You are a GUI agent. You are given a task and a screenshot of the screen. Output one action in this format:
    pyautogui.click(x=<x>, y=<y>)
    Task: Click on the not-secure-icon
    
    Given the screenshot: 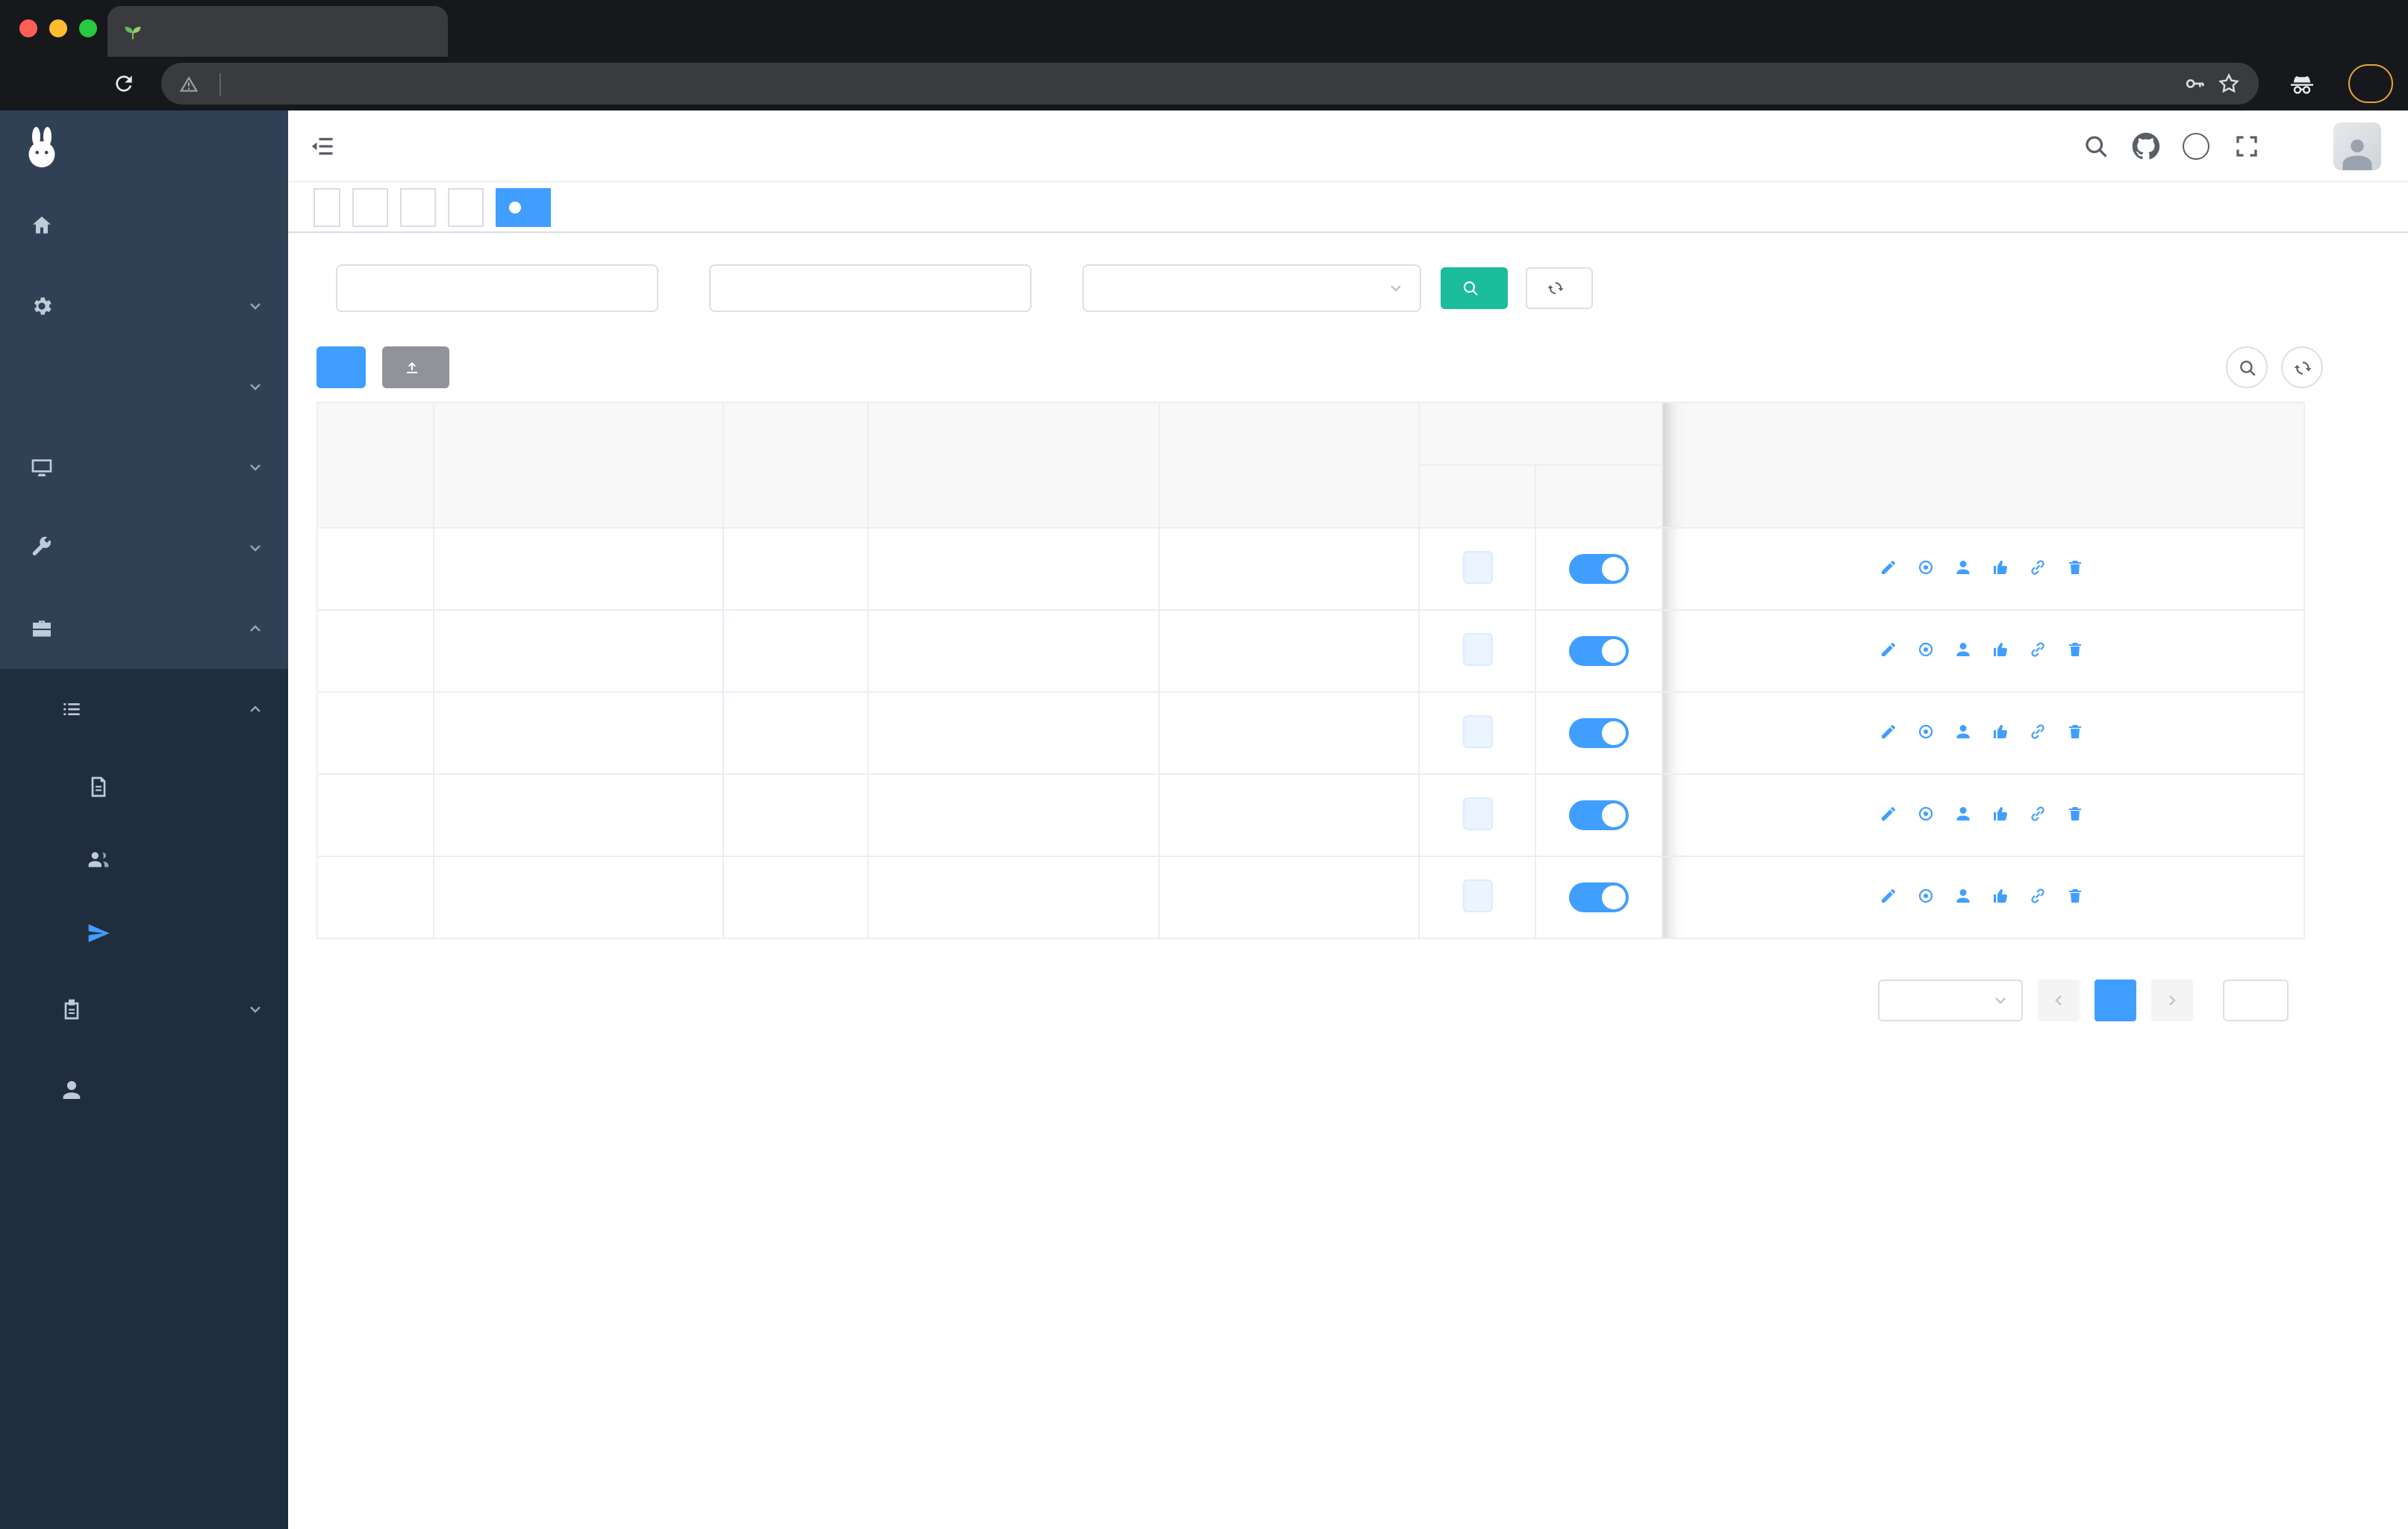 What is the action you would take?
    pyautogui.click(x=189, y=83)
    